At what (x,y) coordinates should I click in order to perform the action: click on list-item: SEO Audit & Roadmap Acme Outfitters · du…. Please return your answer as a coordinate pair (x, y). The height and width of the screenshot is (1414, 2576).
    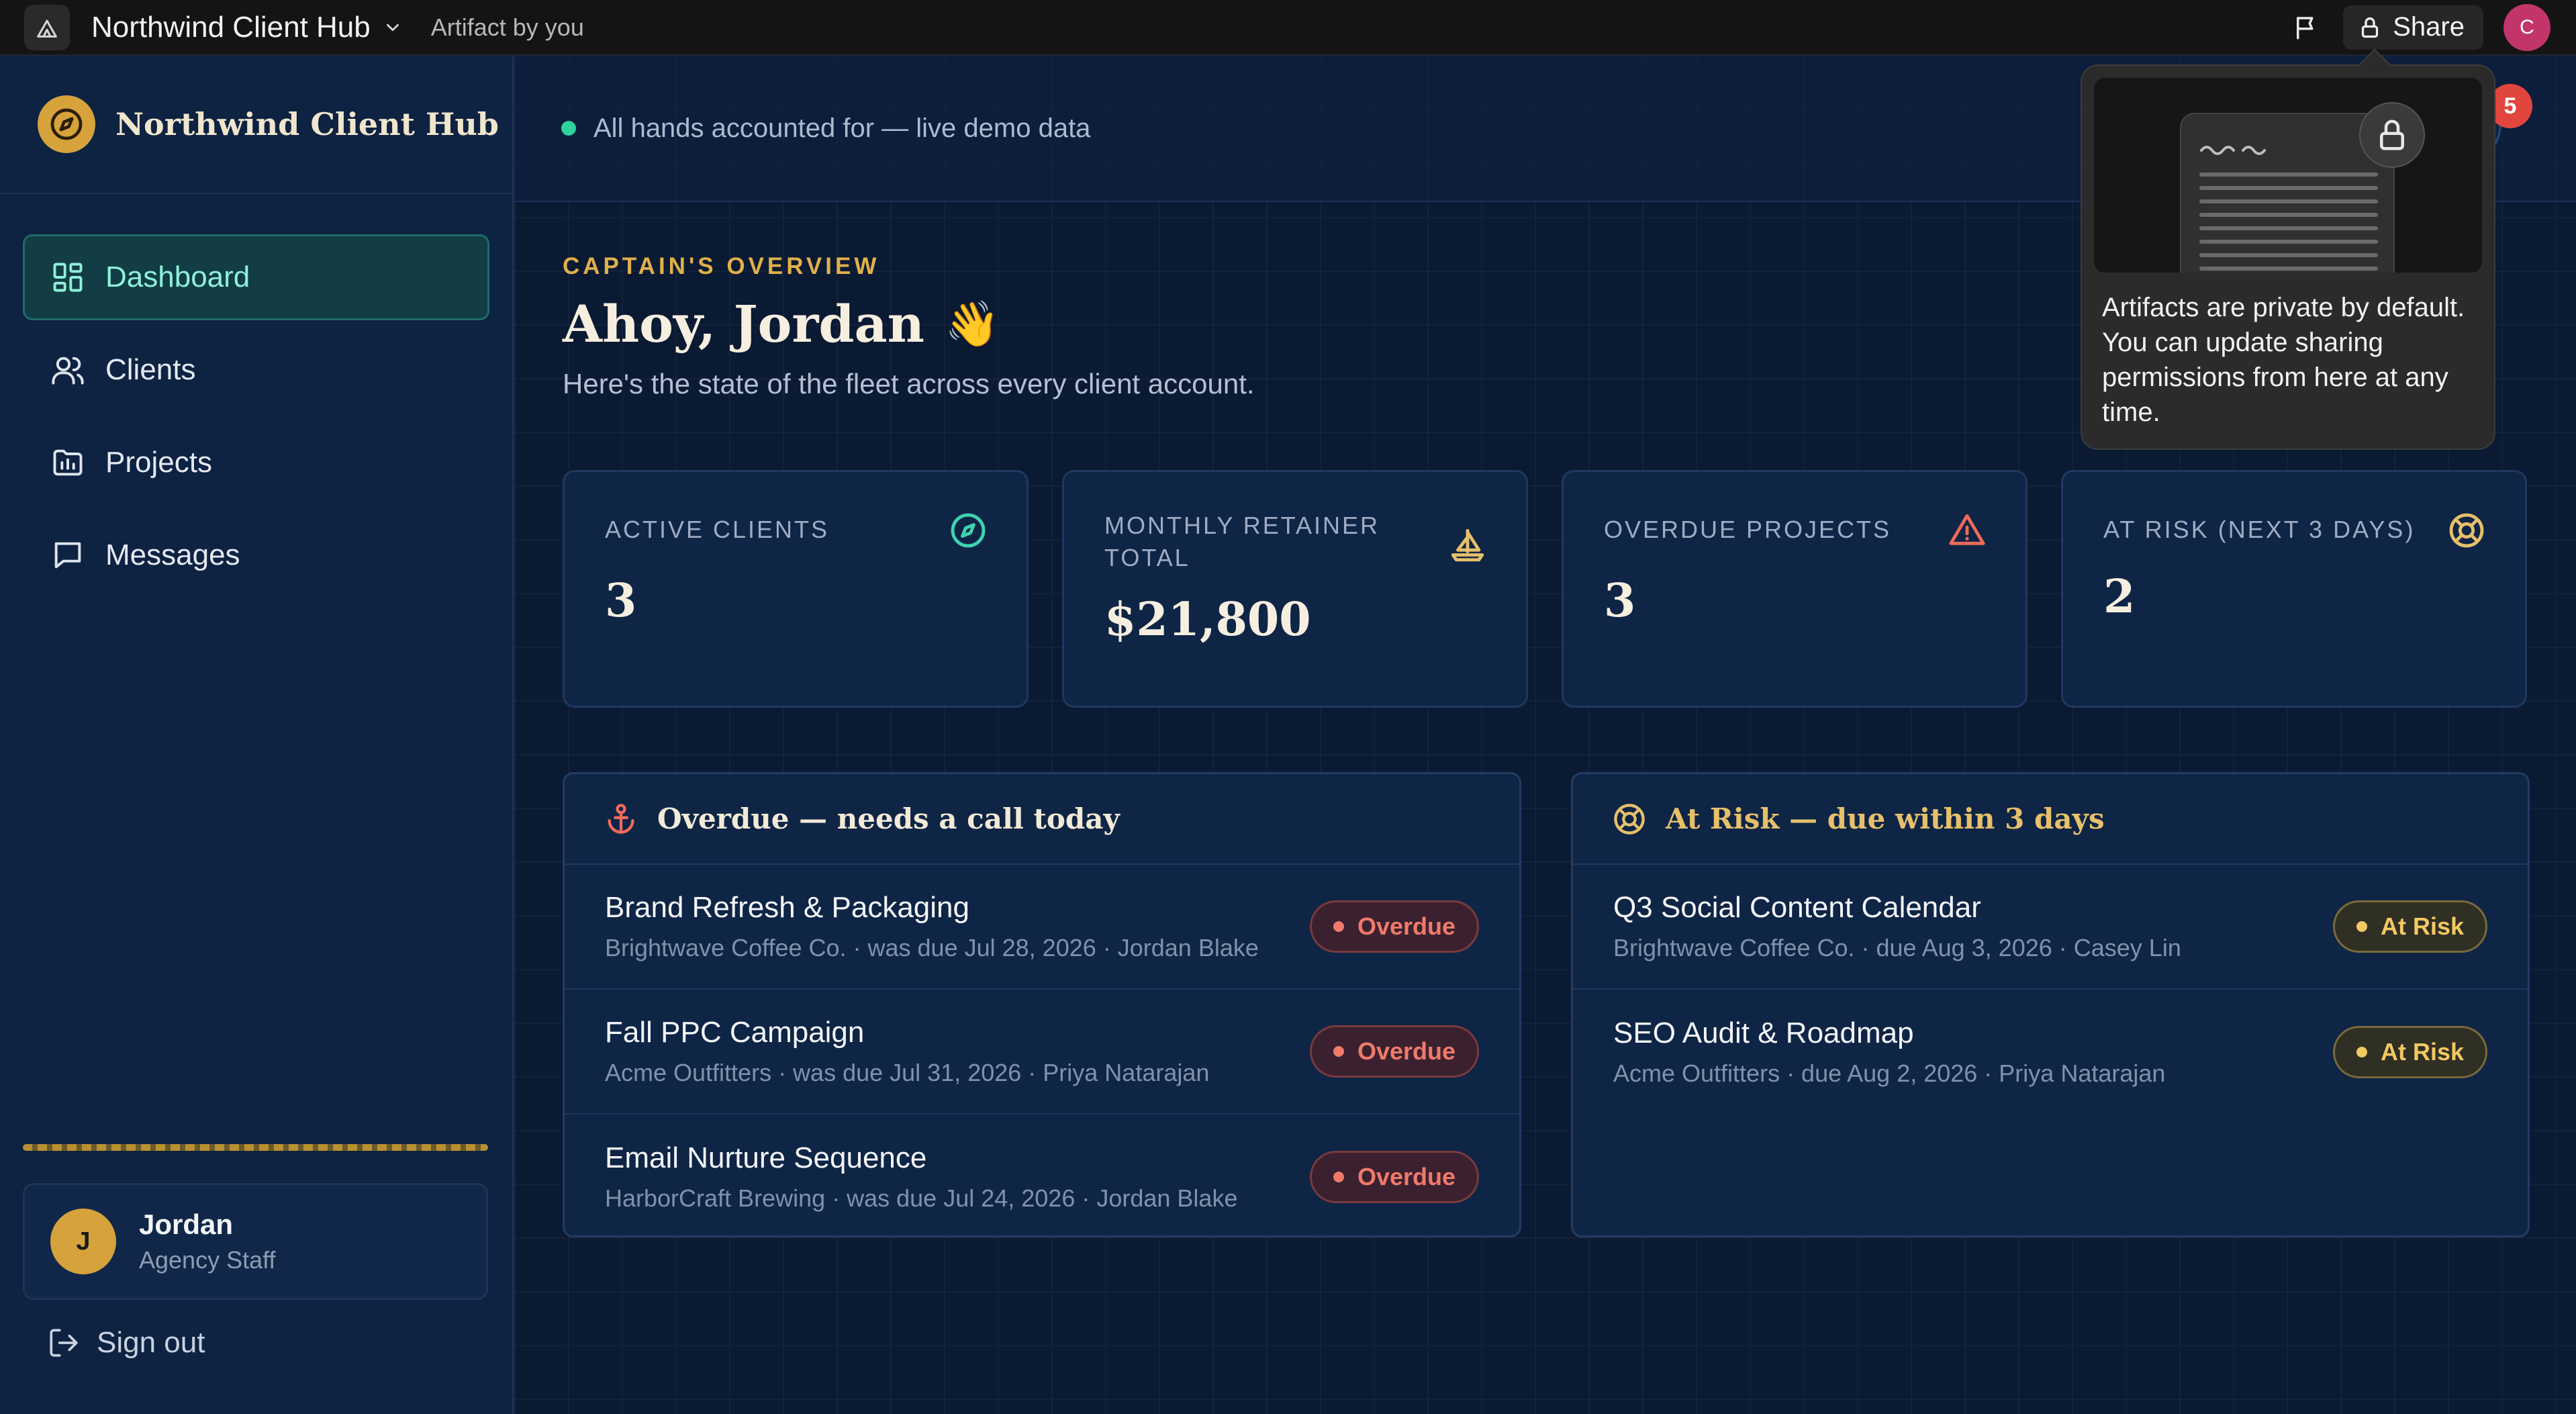
    Looking at the image, I should click on (2050, 1052).